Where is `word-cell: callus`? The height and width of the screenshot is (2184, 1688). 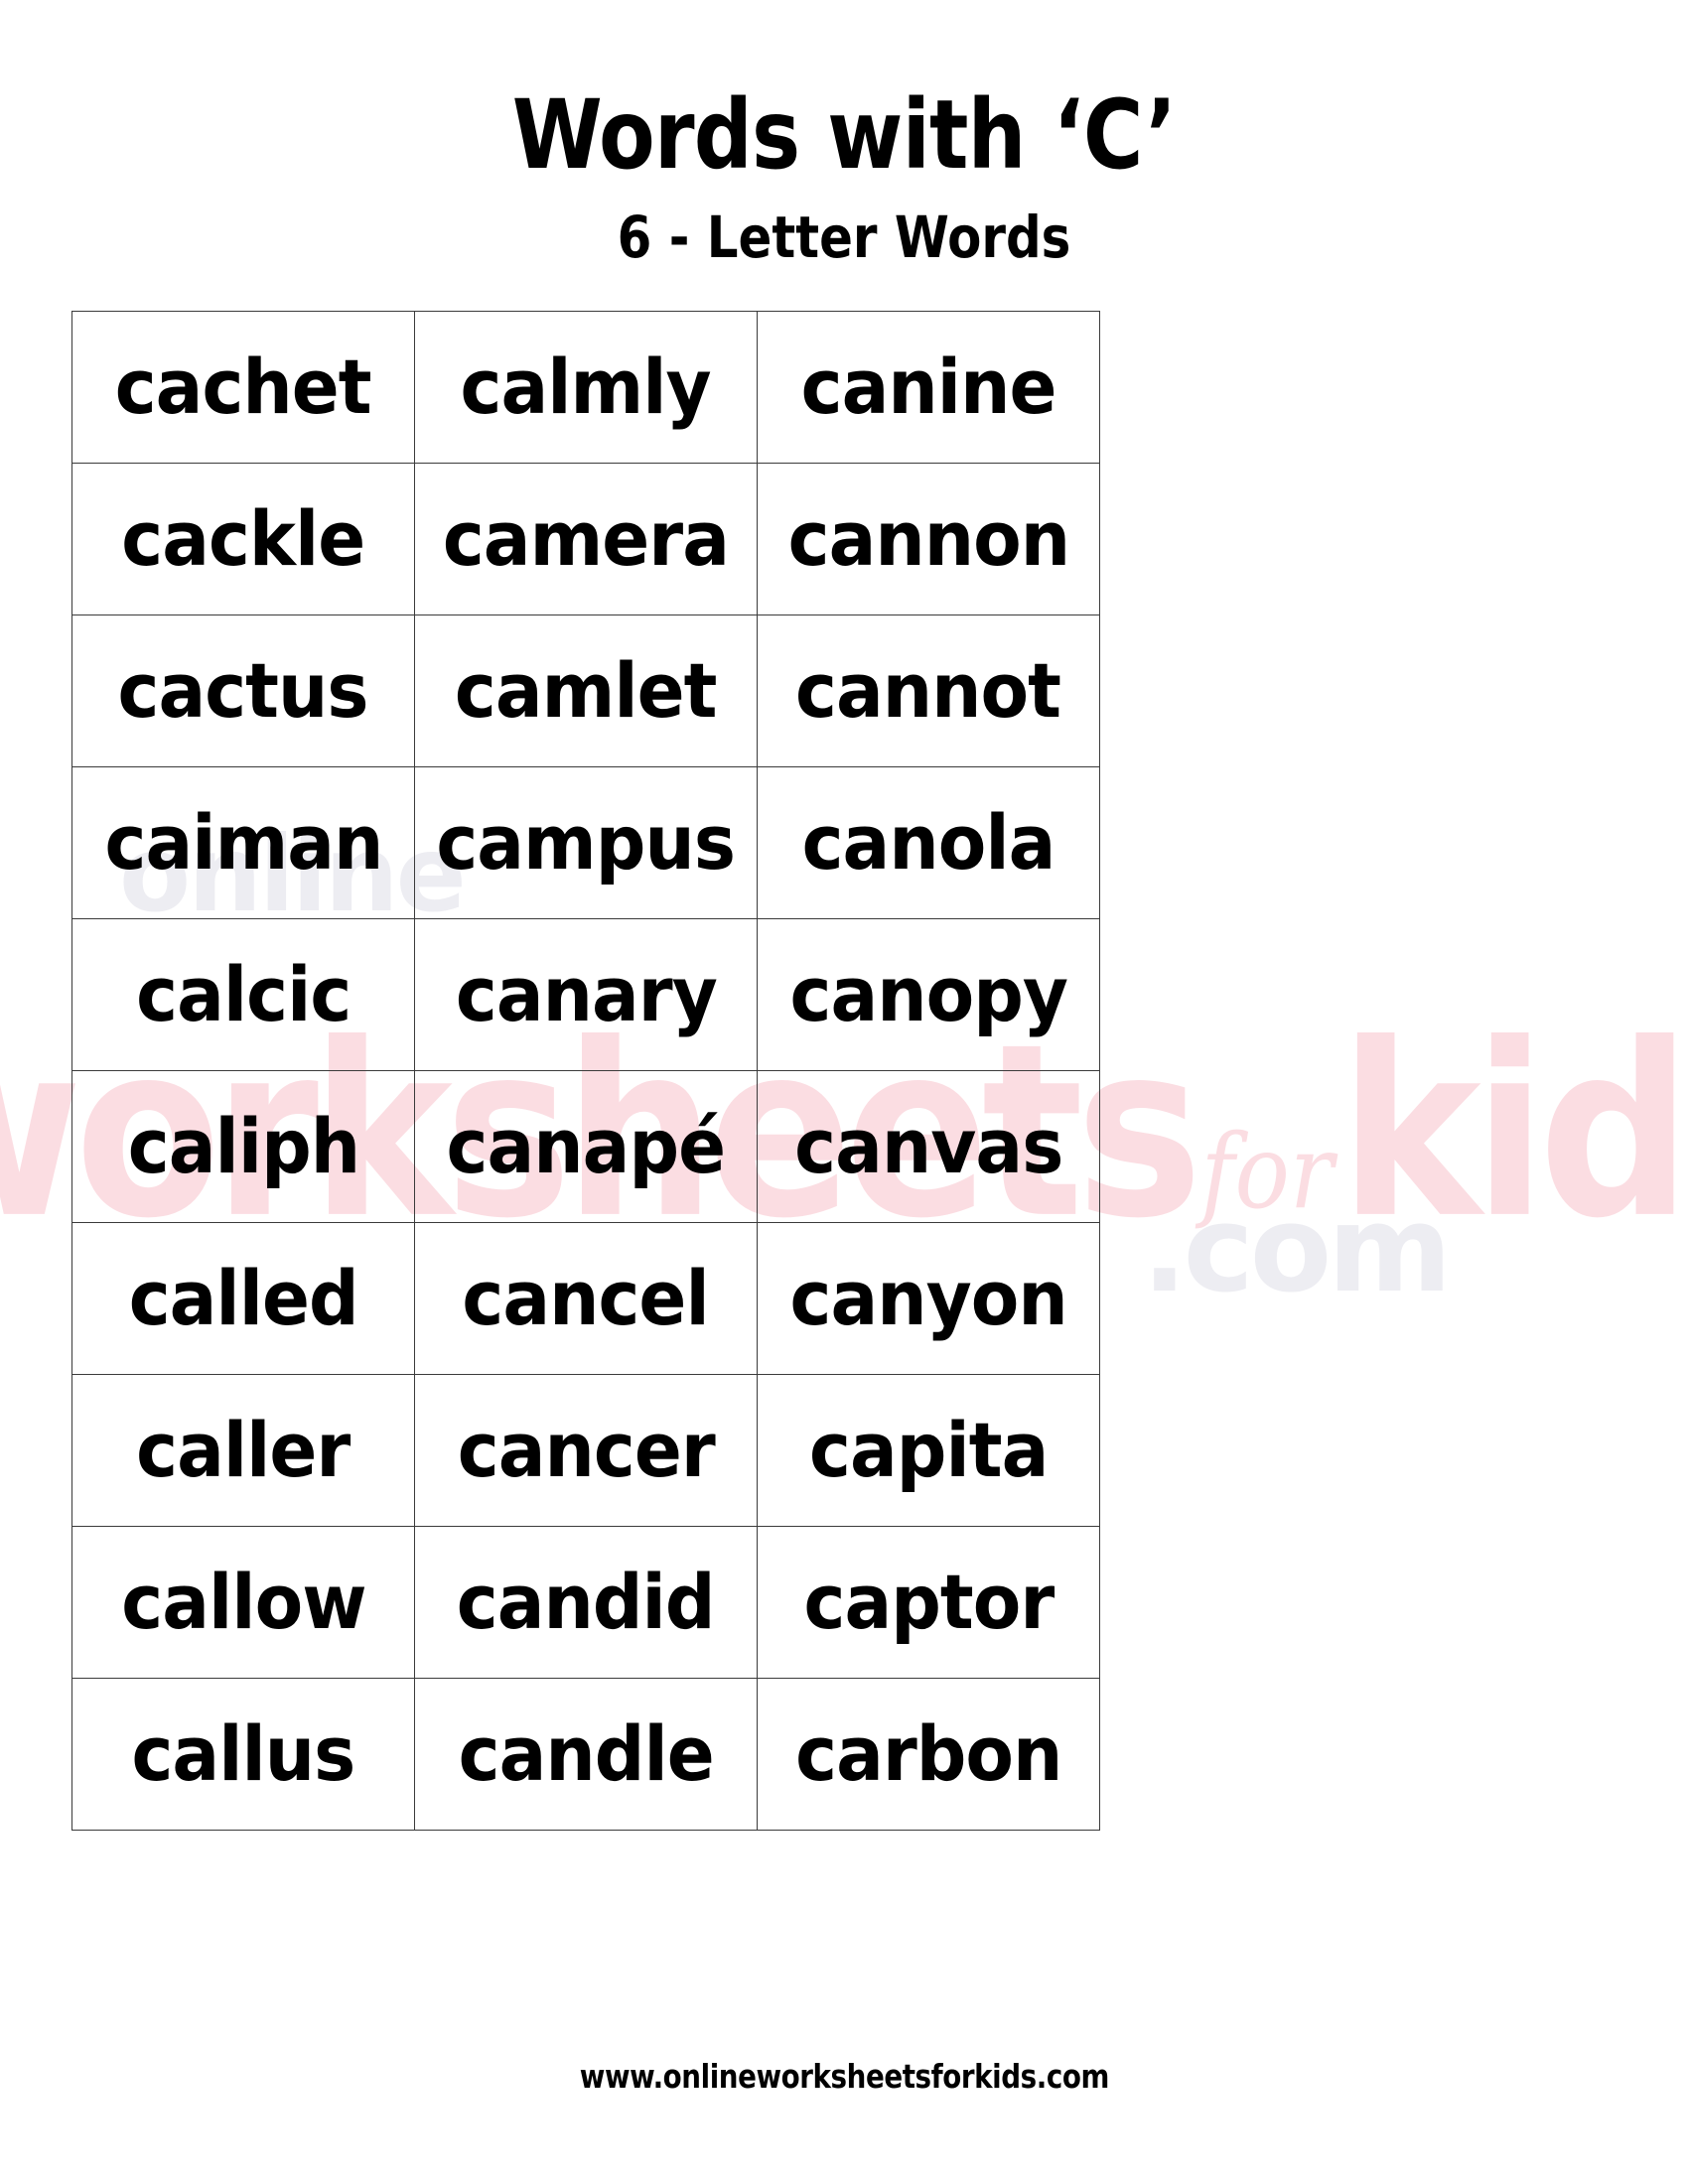 word-cell: callus is located at coordinates (243, 1754).